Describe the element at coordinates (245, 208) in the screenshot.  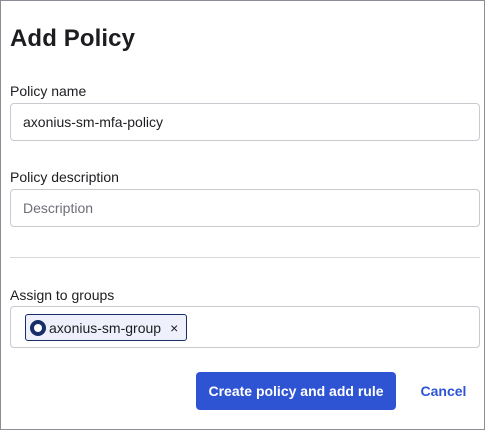
I see `policy-description-input` at that location.